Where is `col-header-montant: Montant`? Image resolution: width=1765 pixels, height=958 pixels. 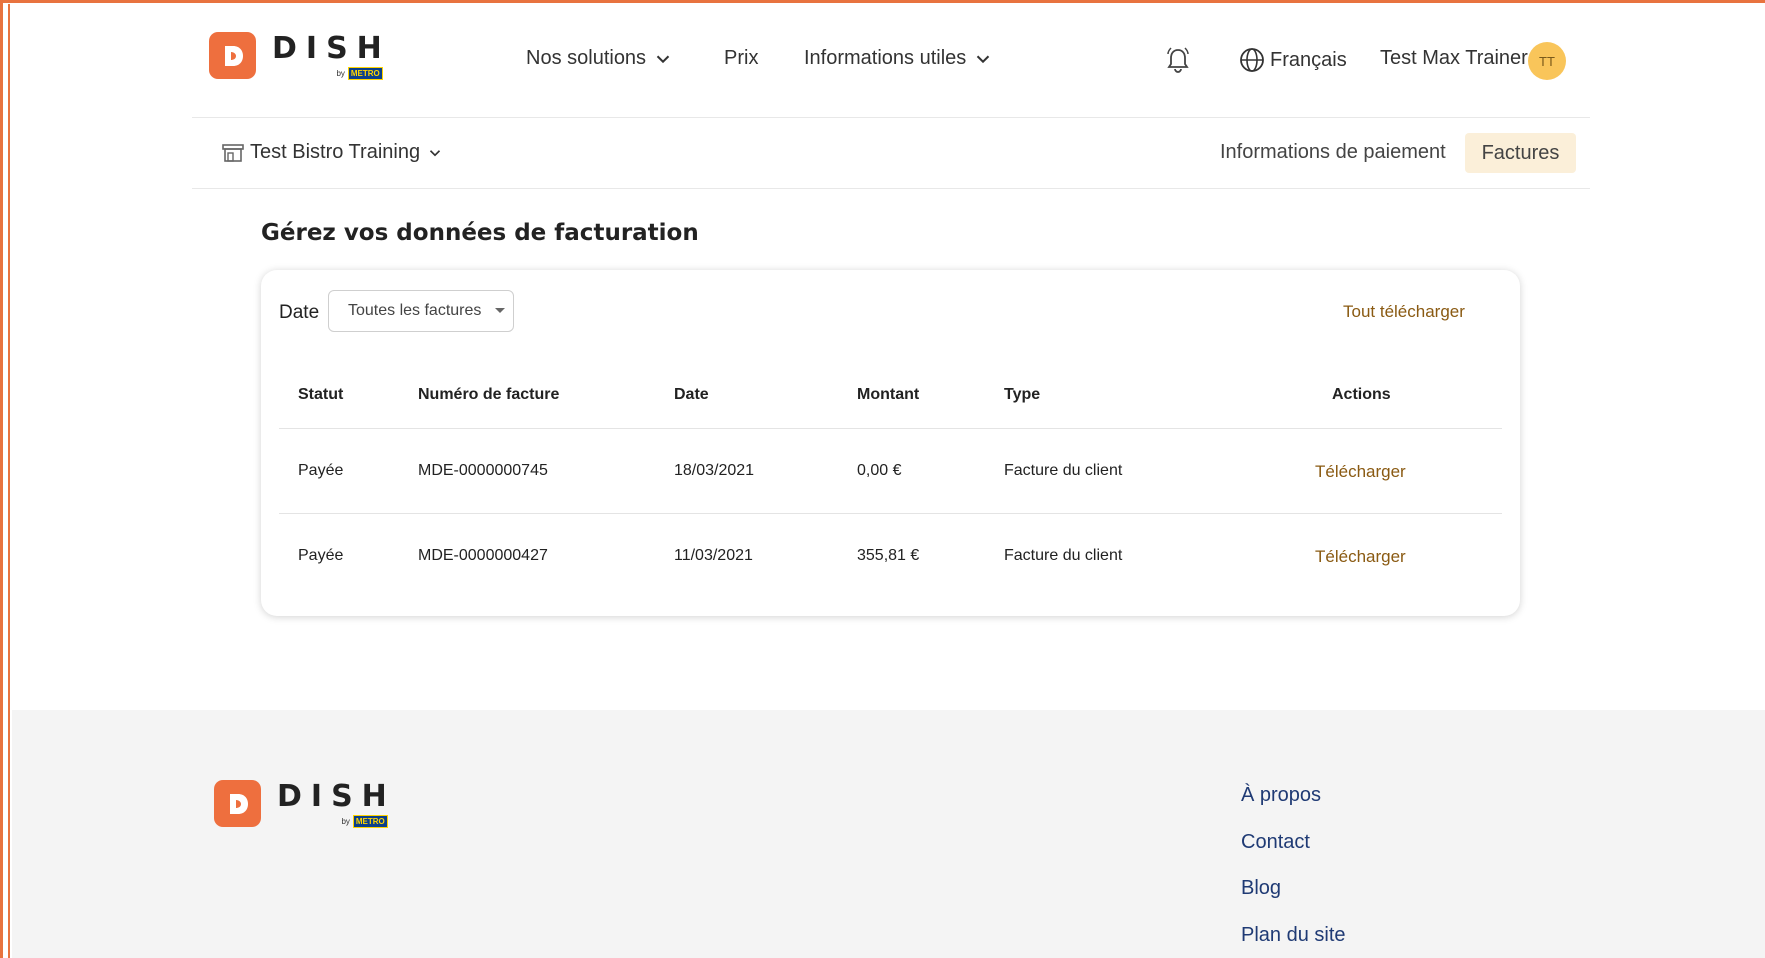
col-header-montant: Montant is located at coordinates (888, 394).